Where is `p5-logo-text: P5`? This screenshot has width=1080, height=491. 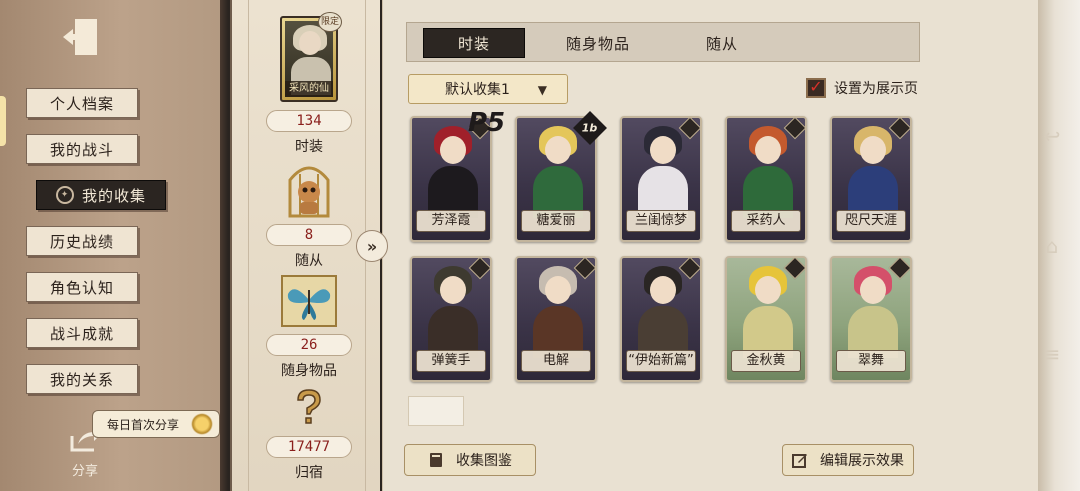
p5-logo-text: P5 is located at coordinates (487, 123).